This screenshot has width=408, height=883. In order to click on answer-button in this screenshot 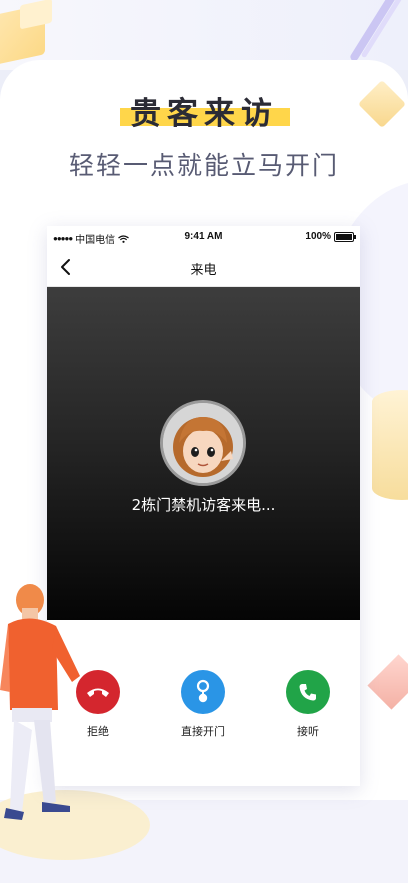, I will do `click(308, 692)`.